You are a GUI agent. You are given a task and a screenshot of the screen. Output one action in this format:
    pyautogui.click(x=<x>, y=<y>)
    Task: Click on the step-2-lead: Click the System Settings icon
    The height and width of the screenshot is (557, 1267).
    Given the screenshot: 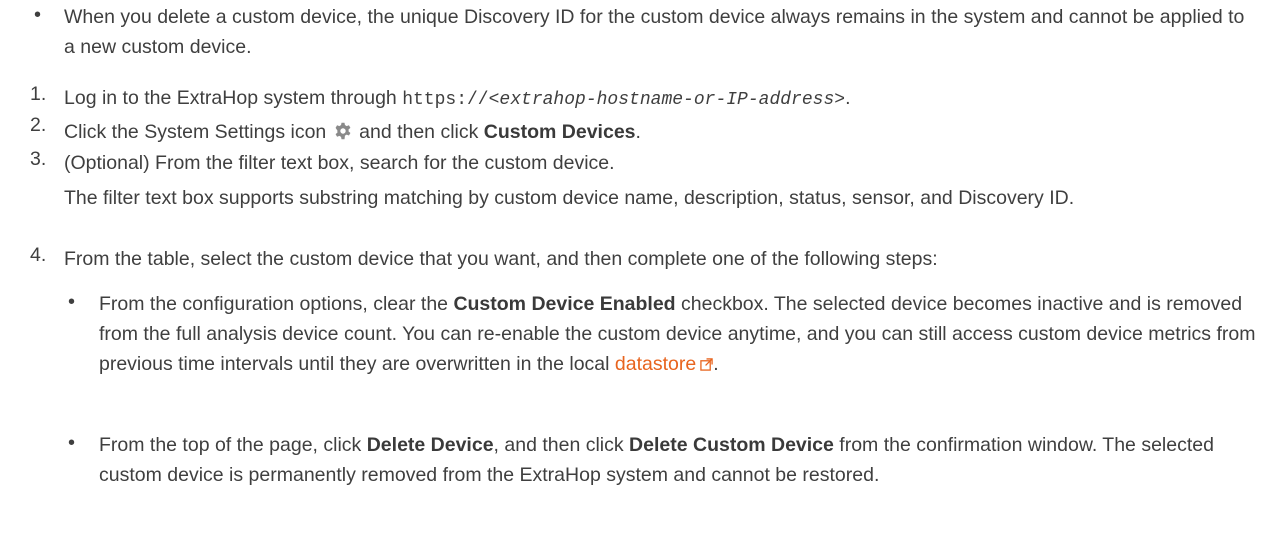 What is the action you would take?
    pyautogui.click(x=195, y=132)
    